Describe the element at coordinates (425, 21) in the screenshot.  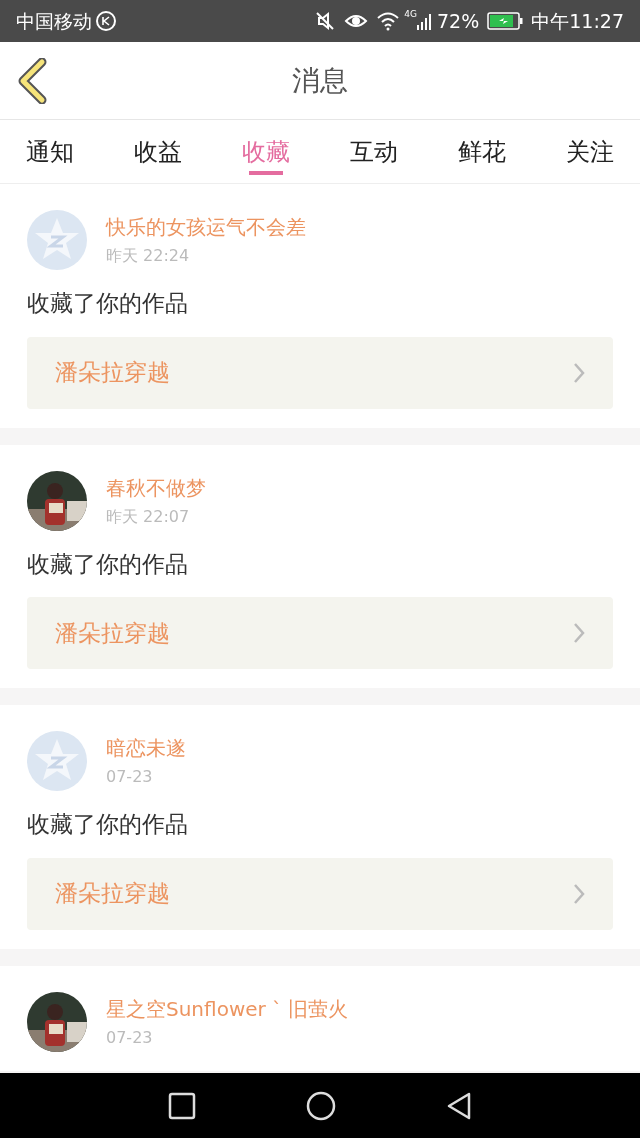
I see `signal-icon` at that location.